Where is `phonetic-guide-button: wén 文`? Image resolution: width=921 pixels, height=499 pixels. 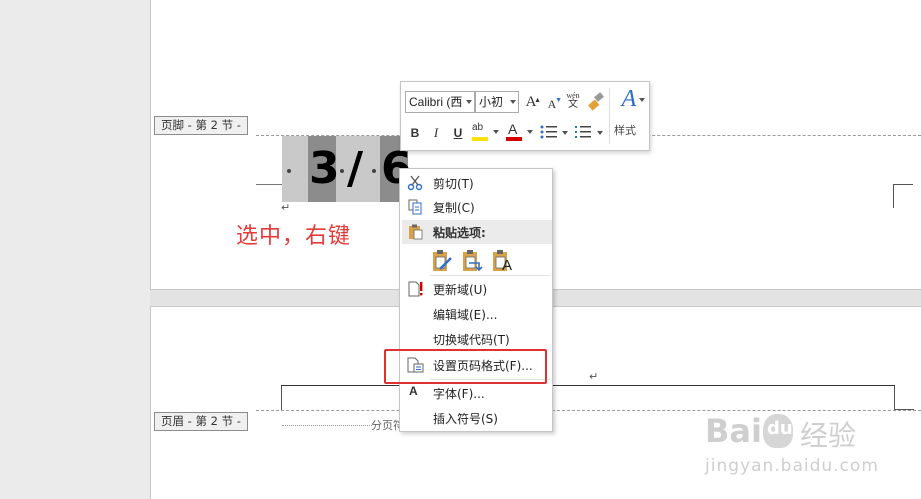 phonetic-guide-button: wén 文 is located at coordinates (573, 100).